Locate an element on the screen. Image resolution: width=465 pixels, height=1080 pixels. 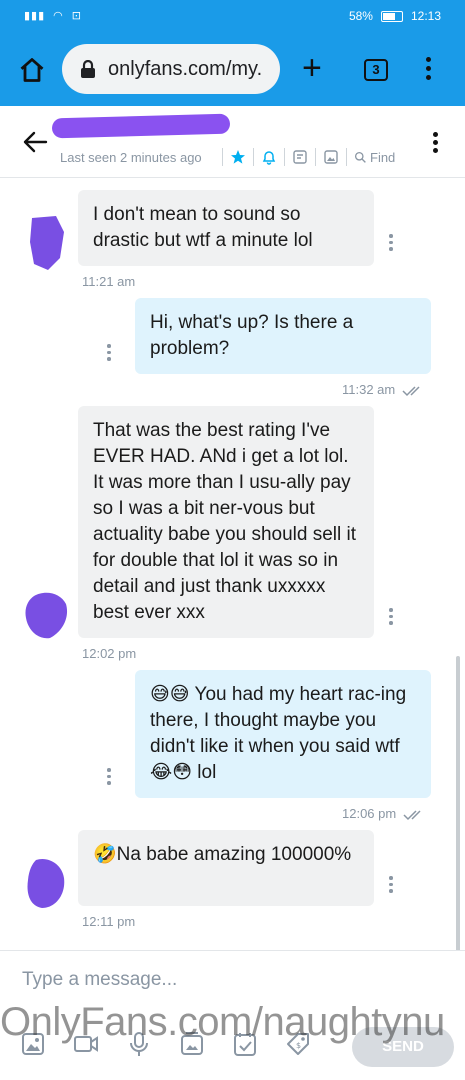
battery-icon is located at coordinates (391, 16).